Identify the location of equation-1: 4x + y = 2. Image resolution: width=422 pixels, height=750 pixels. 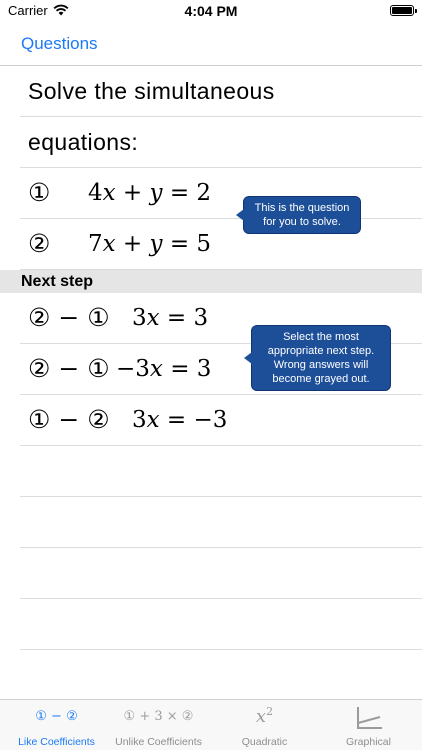
(150, 193).